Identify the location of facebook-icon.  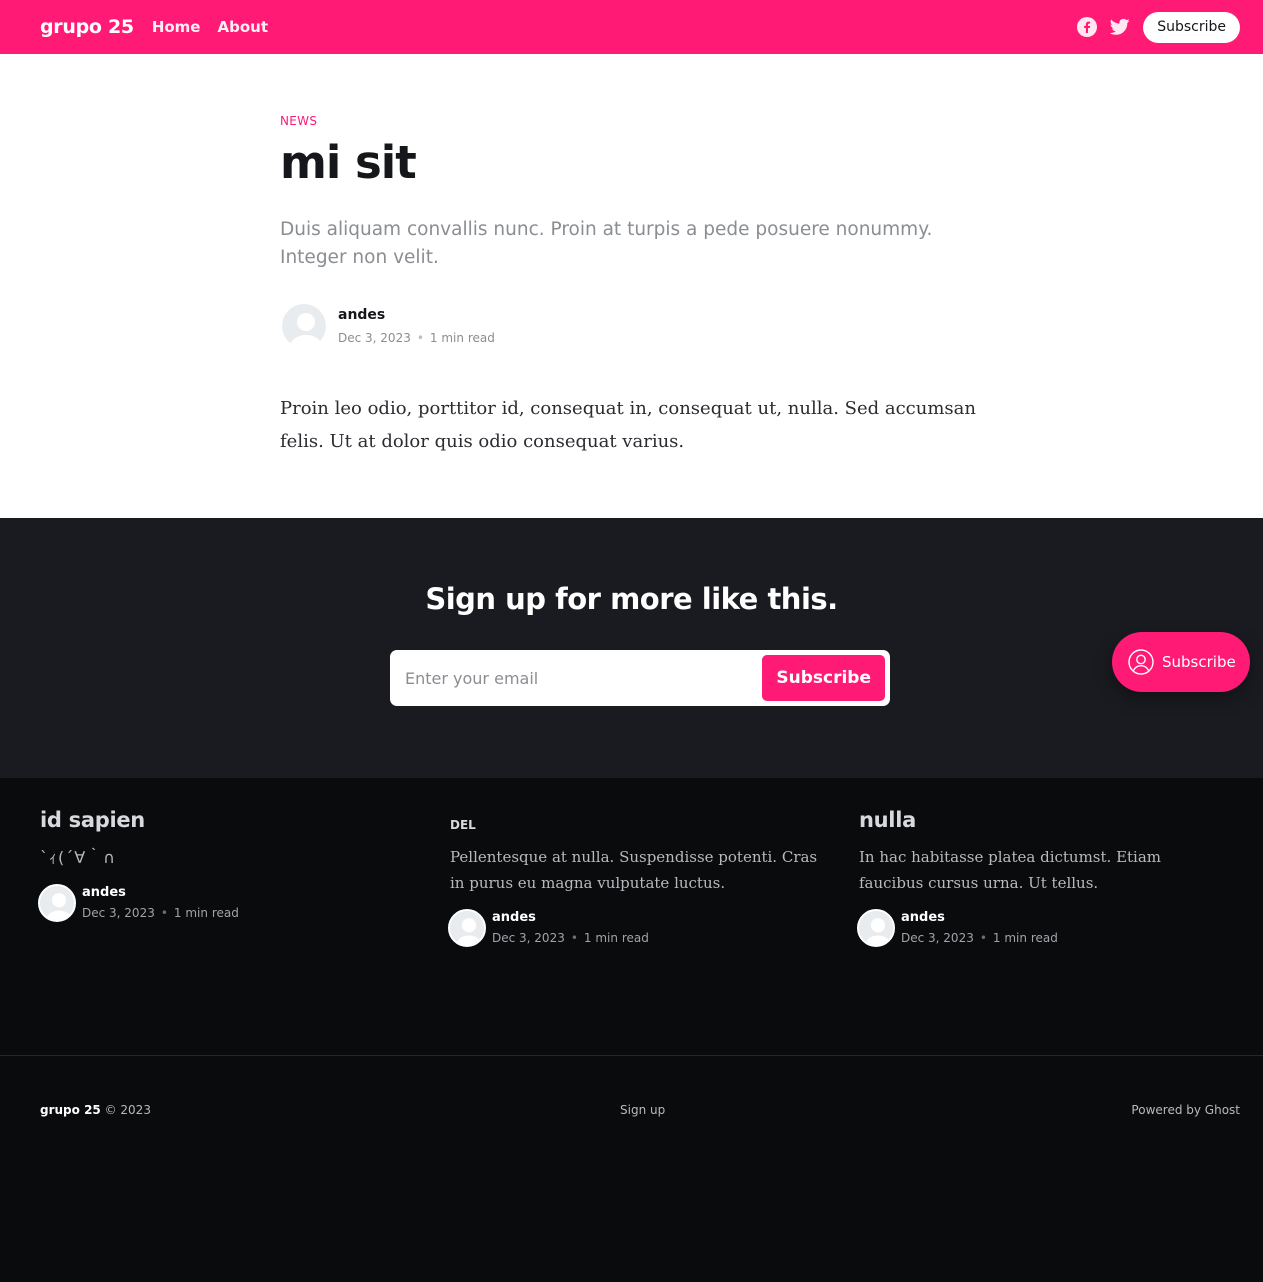
(1087, 27).